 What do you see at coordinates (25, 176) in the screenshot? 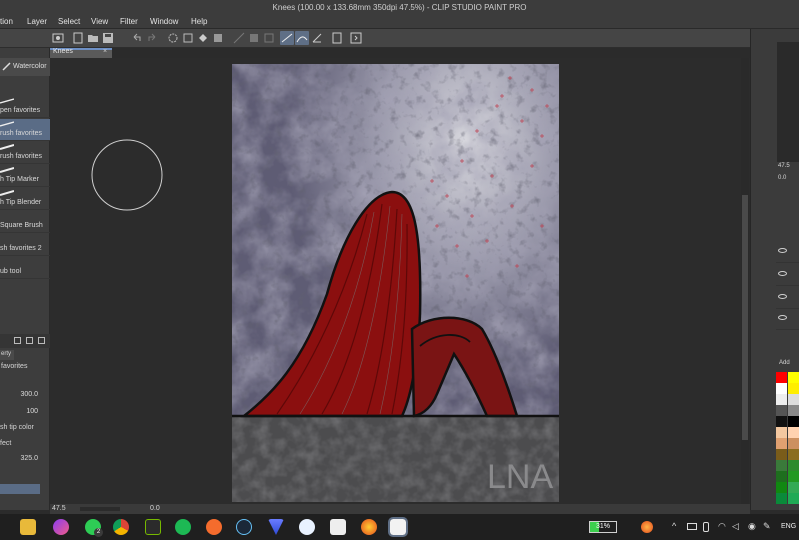
I see `brush-item-tip-marker: h Tip Marker` at bounding box center [25, 176].